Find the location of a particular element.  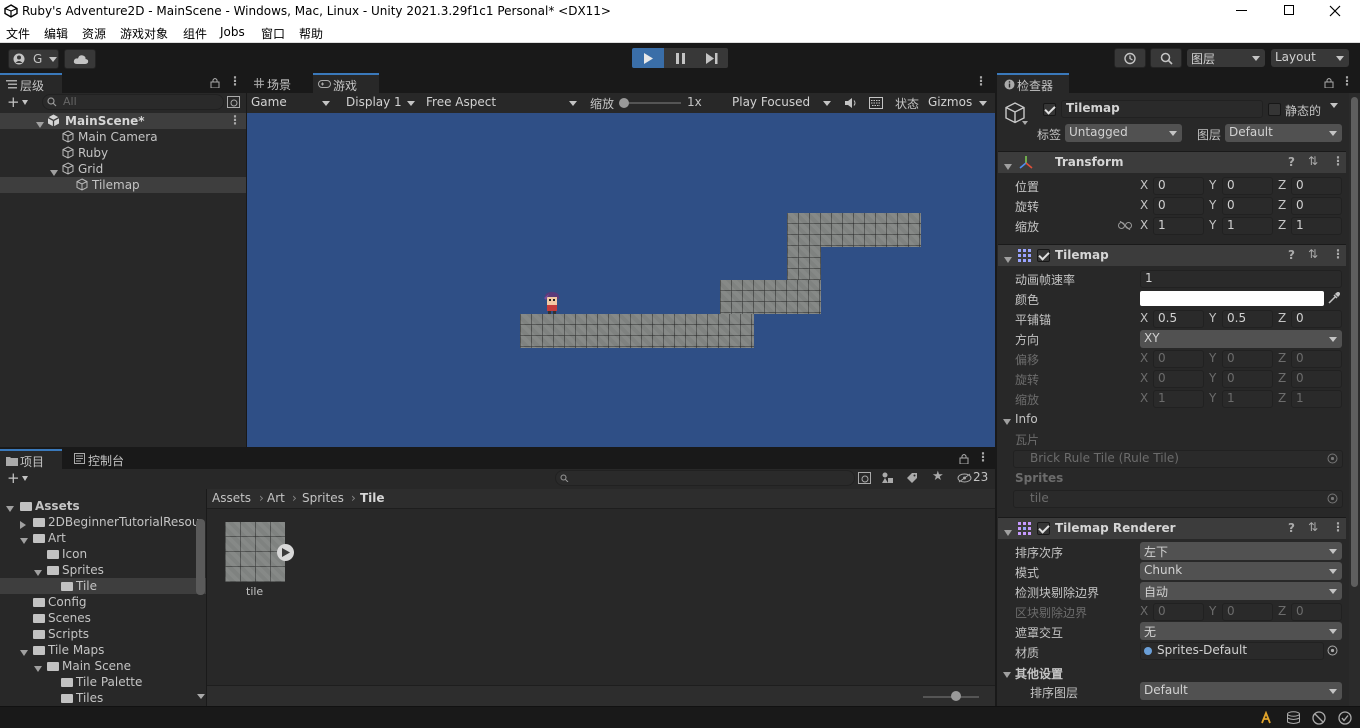

tab-scene: 场景 is located at coordinates (280, 83).